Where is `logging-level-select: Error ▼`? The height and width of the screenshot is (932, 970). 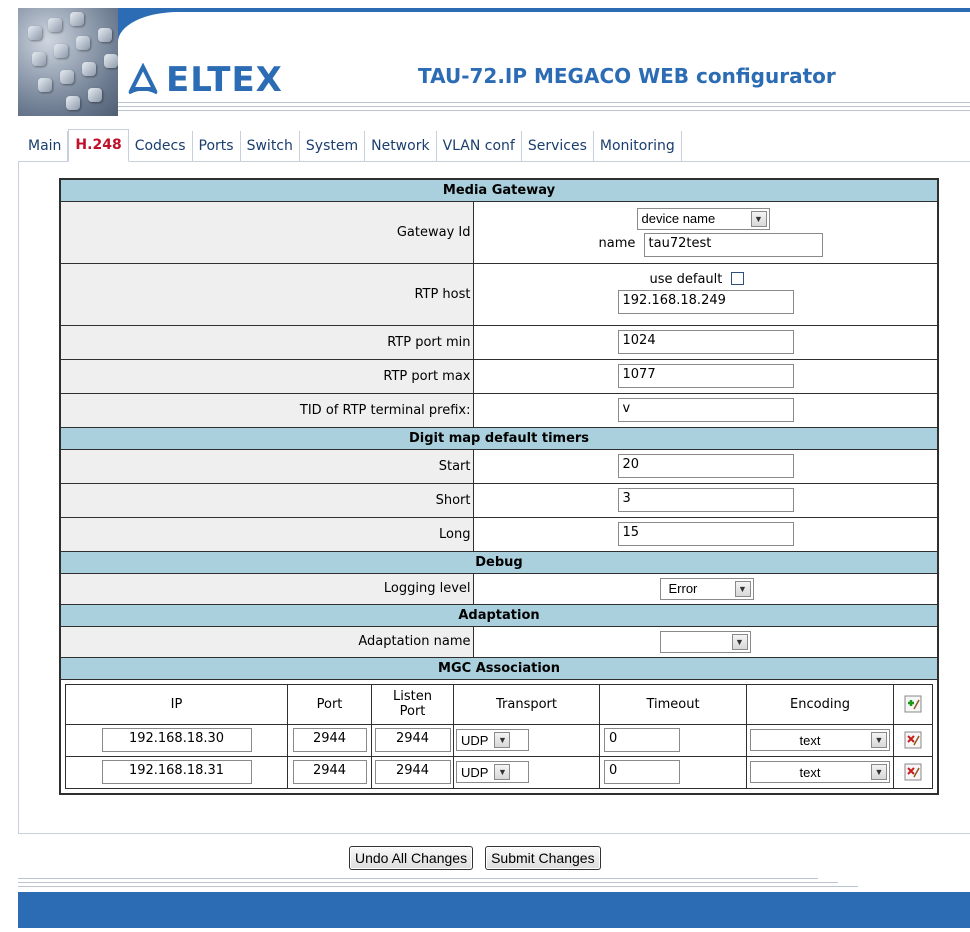 logging-level-select: Error ▼ is located at coordinates (706, 588).